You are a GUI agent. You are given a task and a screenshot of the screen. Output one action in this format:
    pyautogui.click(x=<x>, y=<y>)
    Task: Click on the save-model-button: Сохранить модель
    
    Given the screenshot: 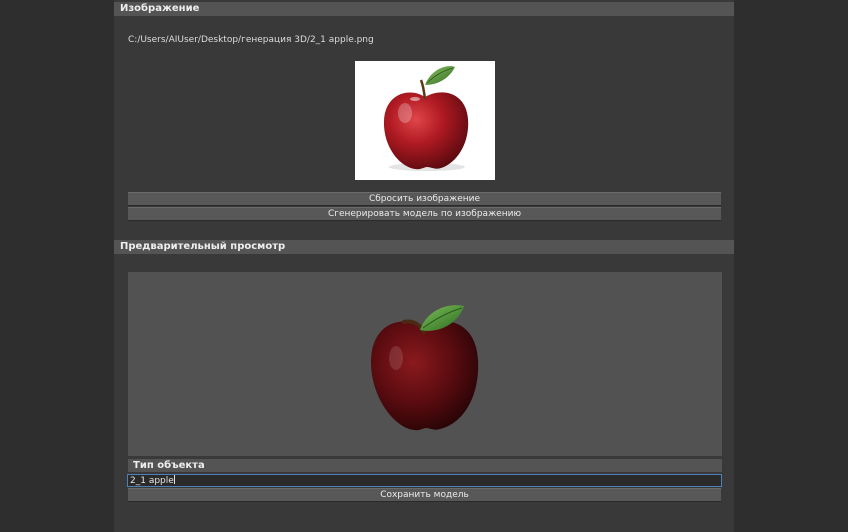 What is the action you would take?
    pyautogui.click(x=424, y=495)
    